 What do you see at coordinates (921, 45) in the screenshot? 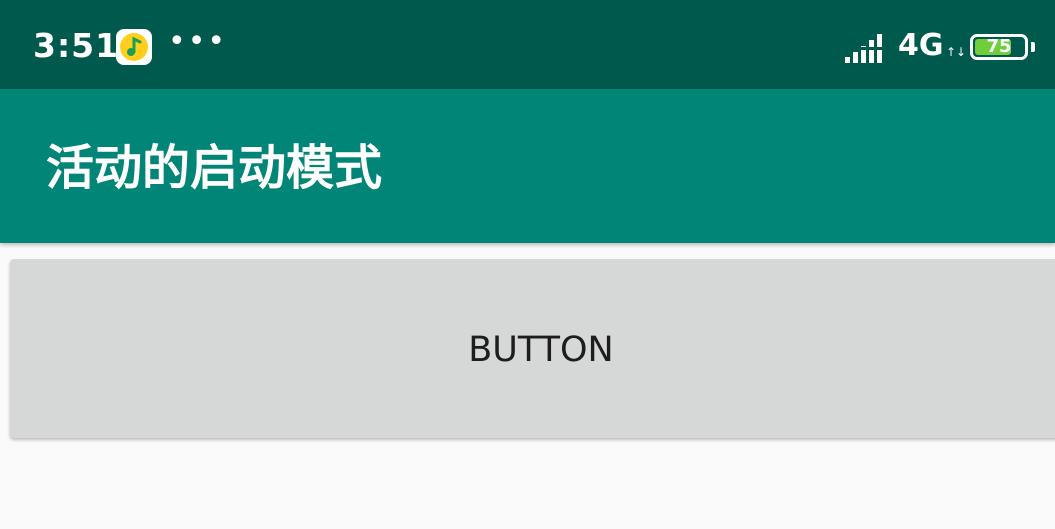
I see `network-type: 4G` at bounding box center [921, 45].